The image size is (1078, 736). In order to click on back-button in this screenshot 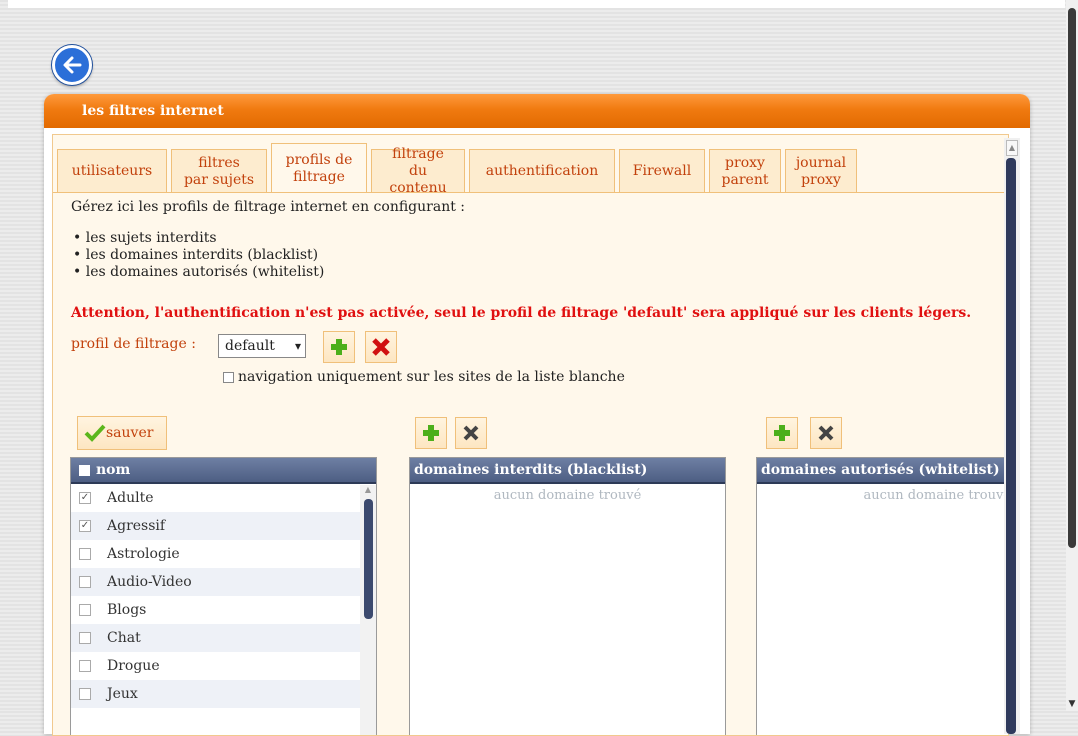, I will do `click(72, 65)`.